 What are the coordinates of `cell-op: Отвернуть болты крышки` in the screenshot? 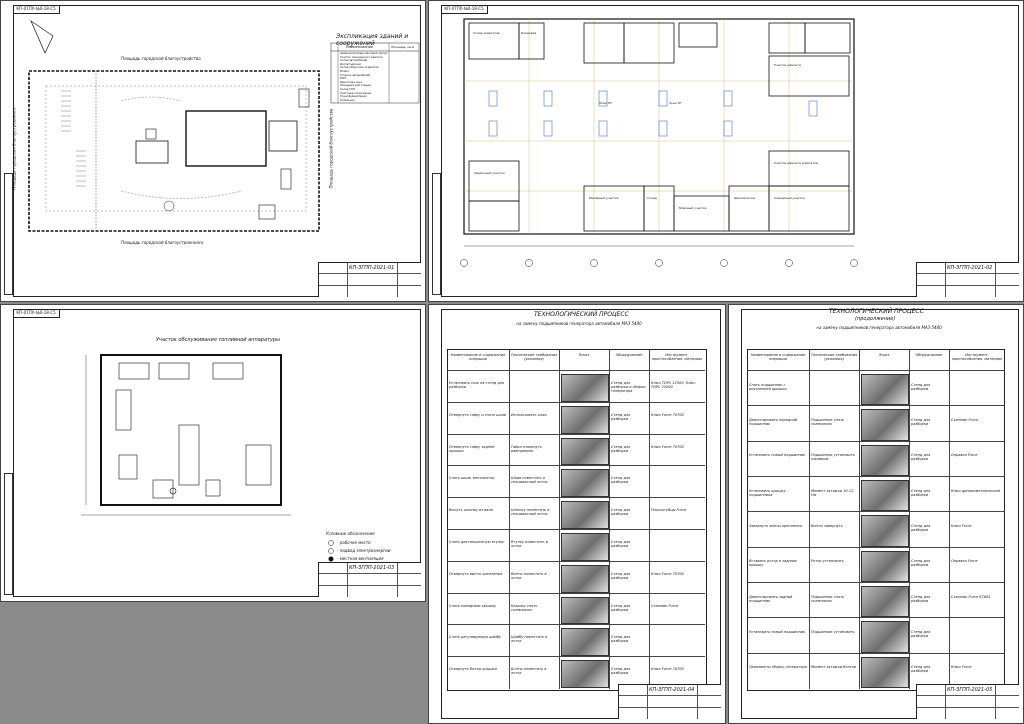 It's located at (473, 669).